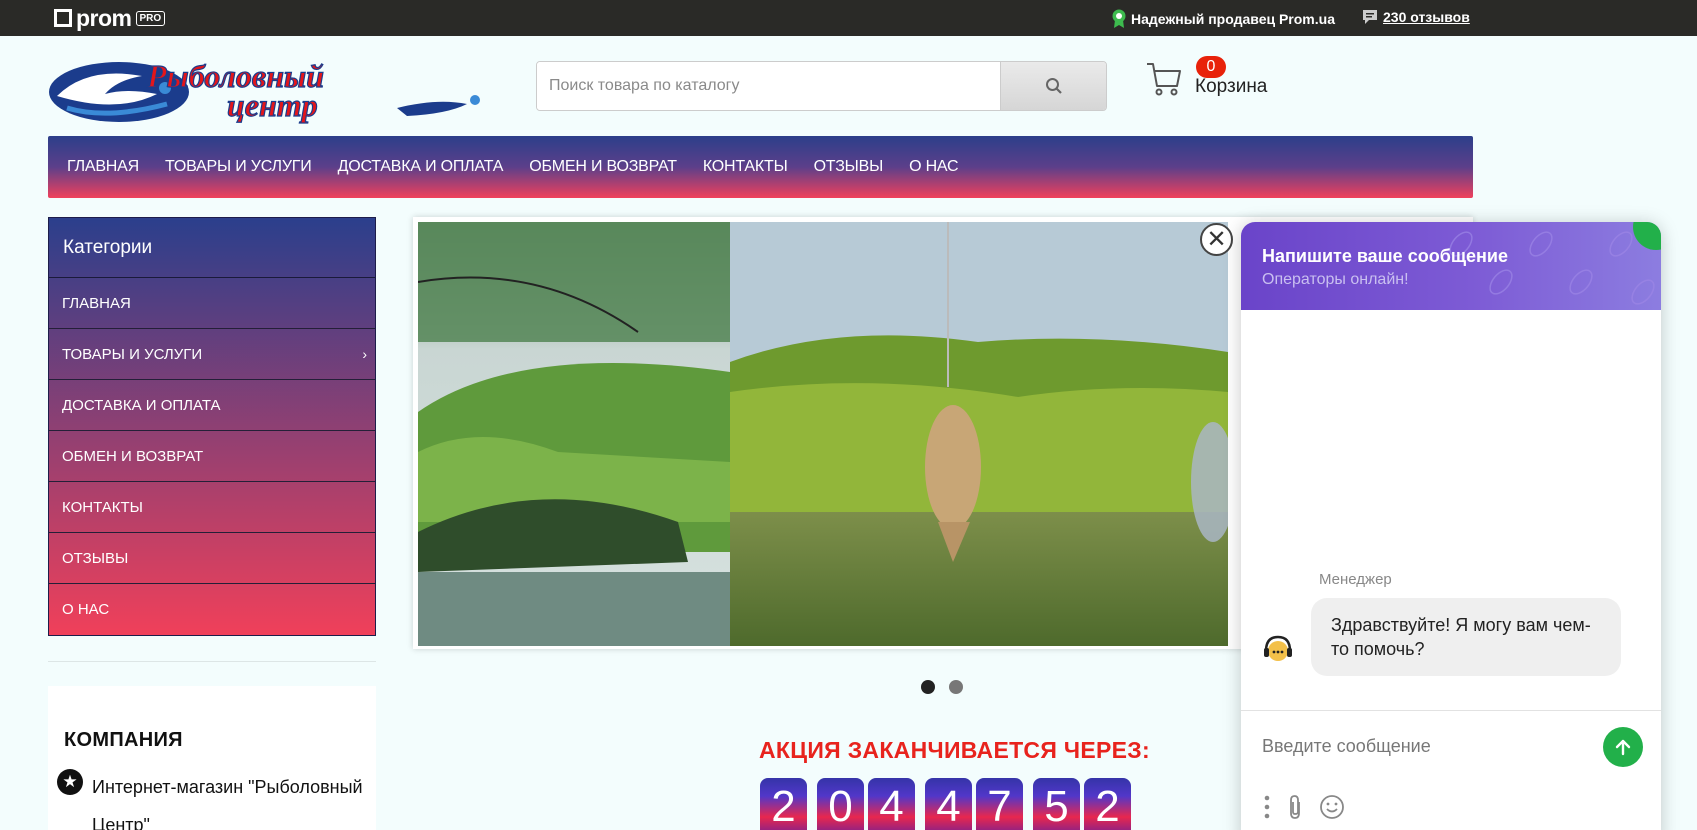 The height and width of the screenshot is (830, 1697). Describe the element at coordinates (1278, 649) in the screenshot. I see `operator-headset-avatar-icon` at that location.